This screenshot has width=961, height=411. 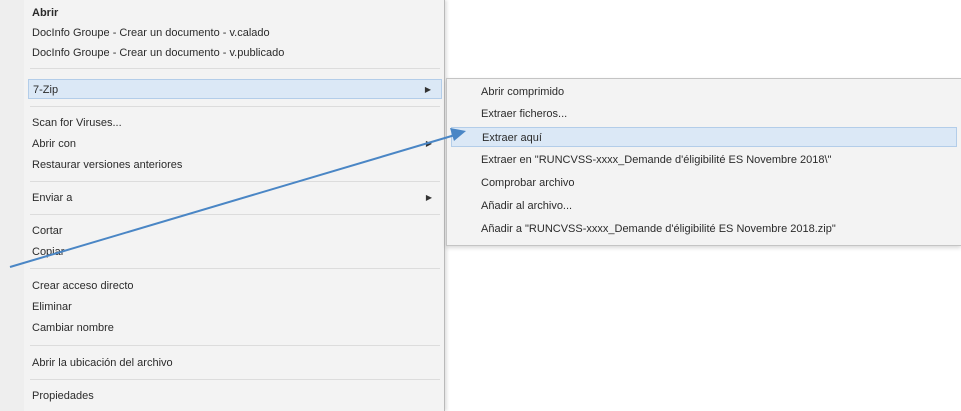 What do you see at coordinates (235, 252) in the screenshot?
I see `menu-item-copiar: Copiar` at bounding box center [235, 252].